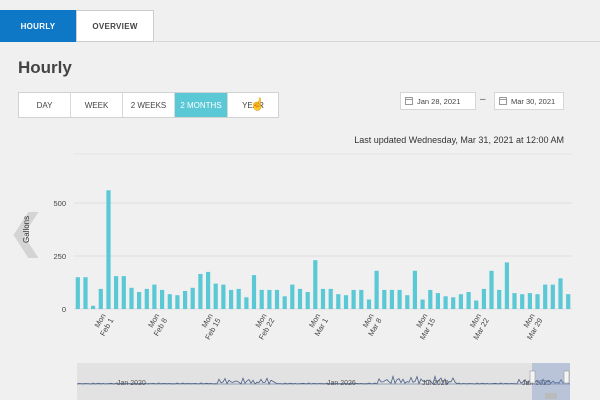  What do you see at coordinates (104, 325) in the screenshot?
I see `x-tick-label: MonFeb 1` at bounding box center [104, 325].